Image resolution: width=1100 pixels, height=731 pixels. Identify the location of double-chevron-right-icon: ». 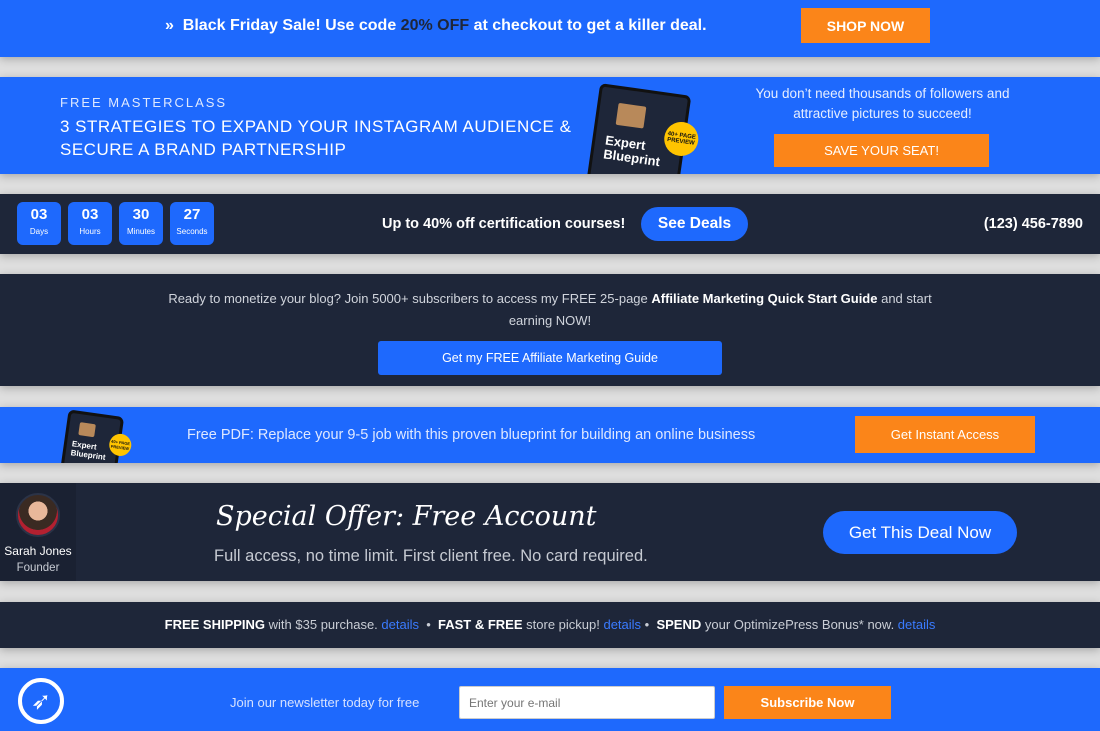
(169, 25).